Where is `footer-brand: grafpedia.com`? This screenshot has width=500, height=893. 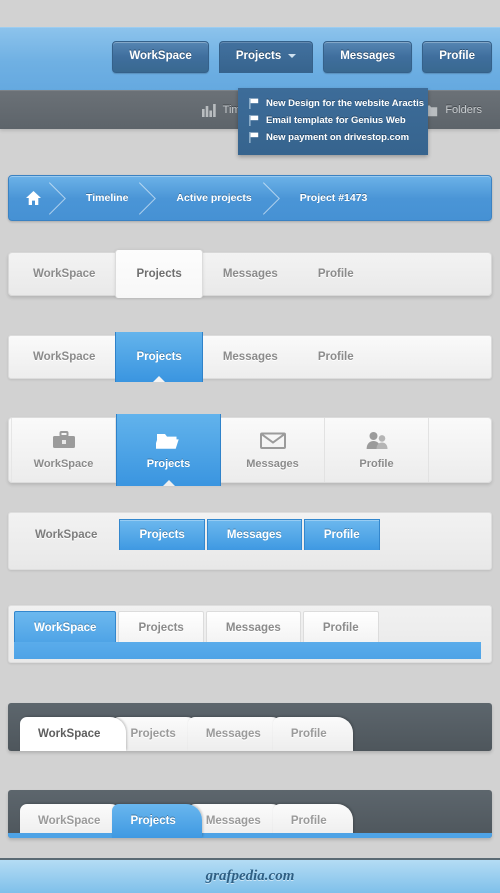
footer-brand: grafpedia.com is located at coordinates (250, 876).